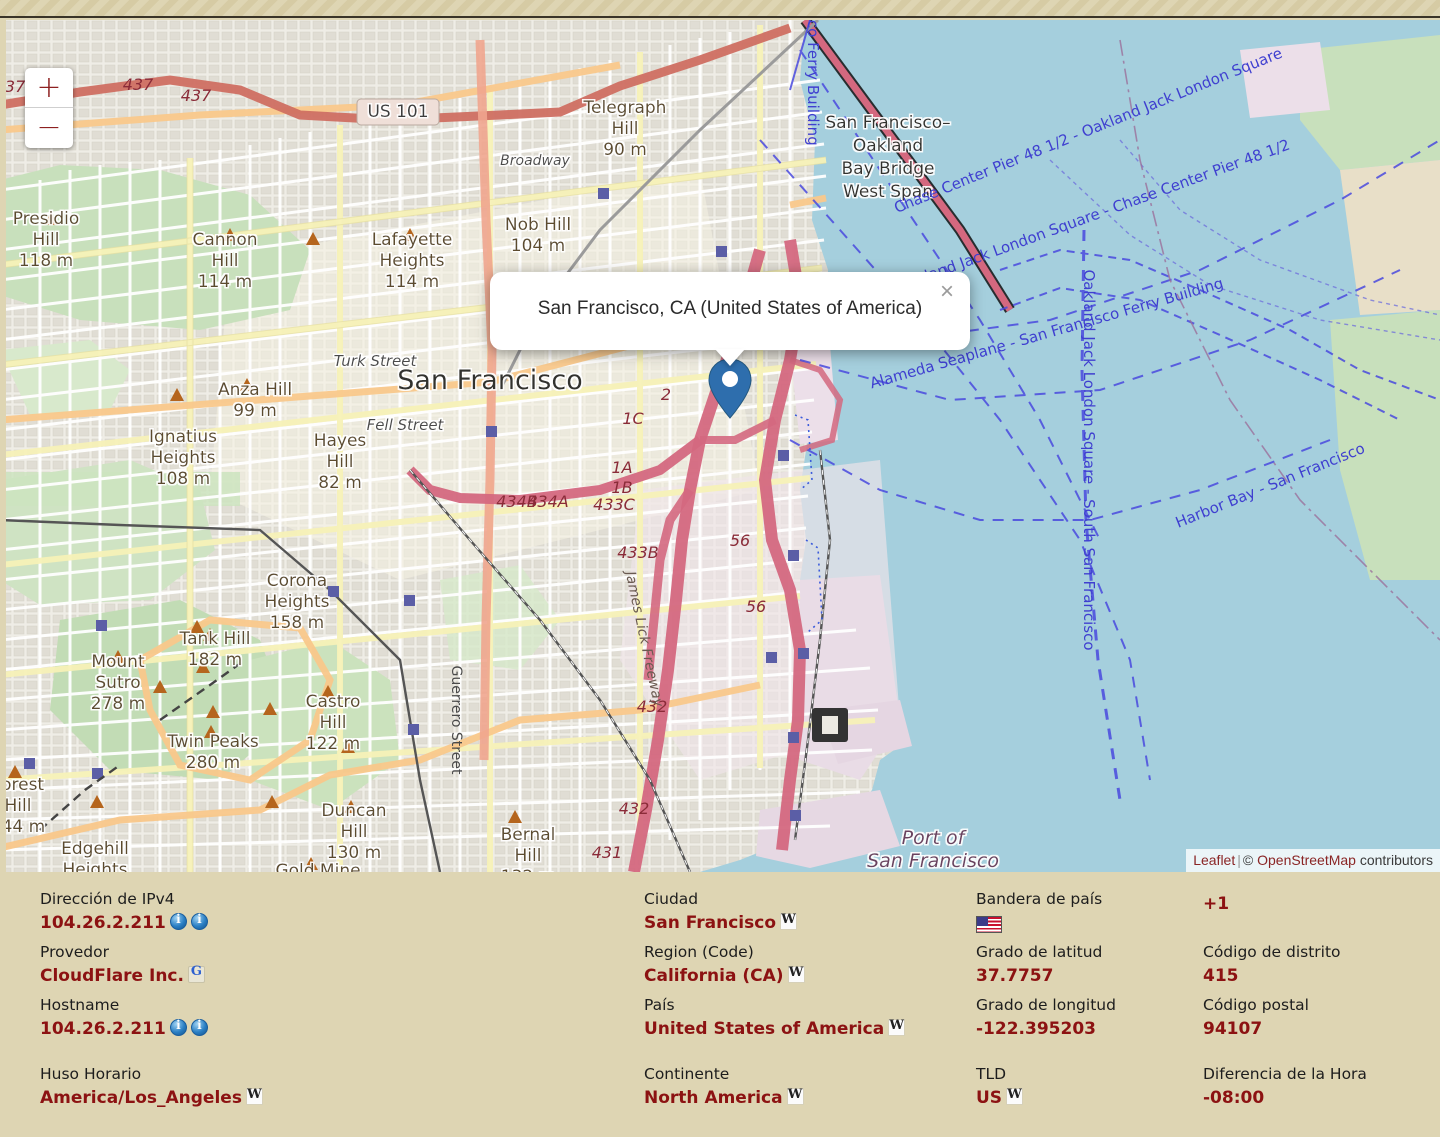 This screenshot has height=1137, width=1440. Describe the element at coordinates (991, 1074) in the screenshot. I see `info-field-label: TLD` at that location.